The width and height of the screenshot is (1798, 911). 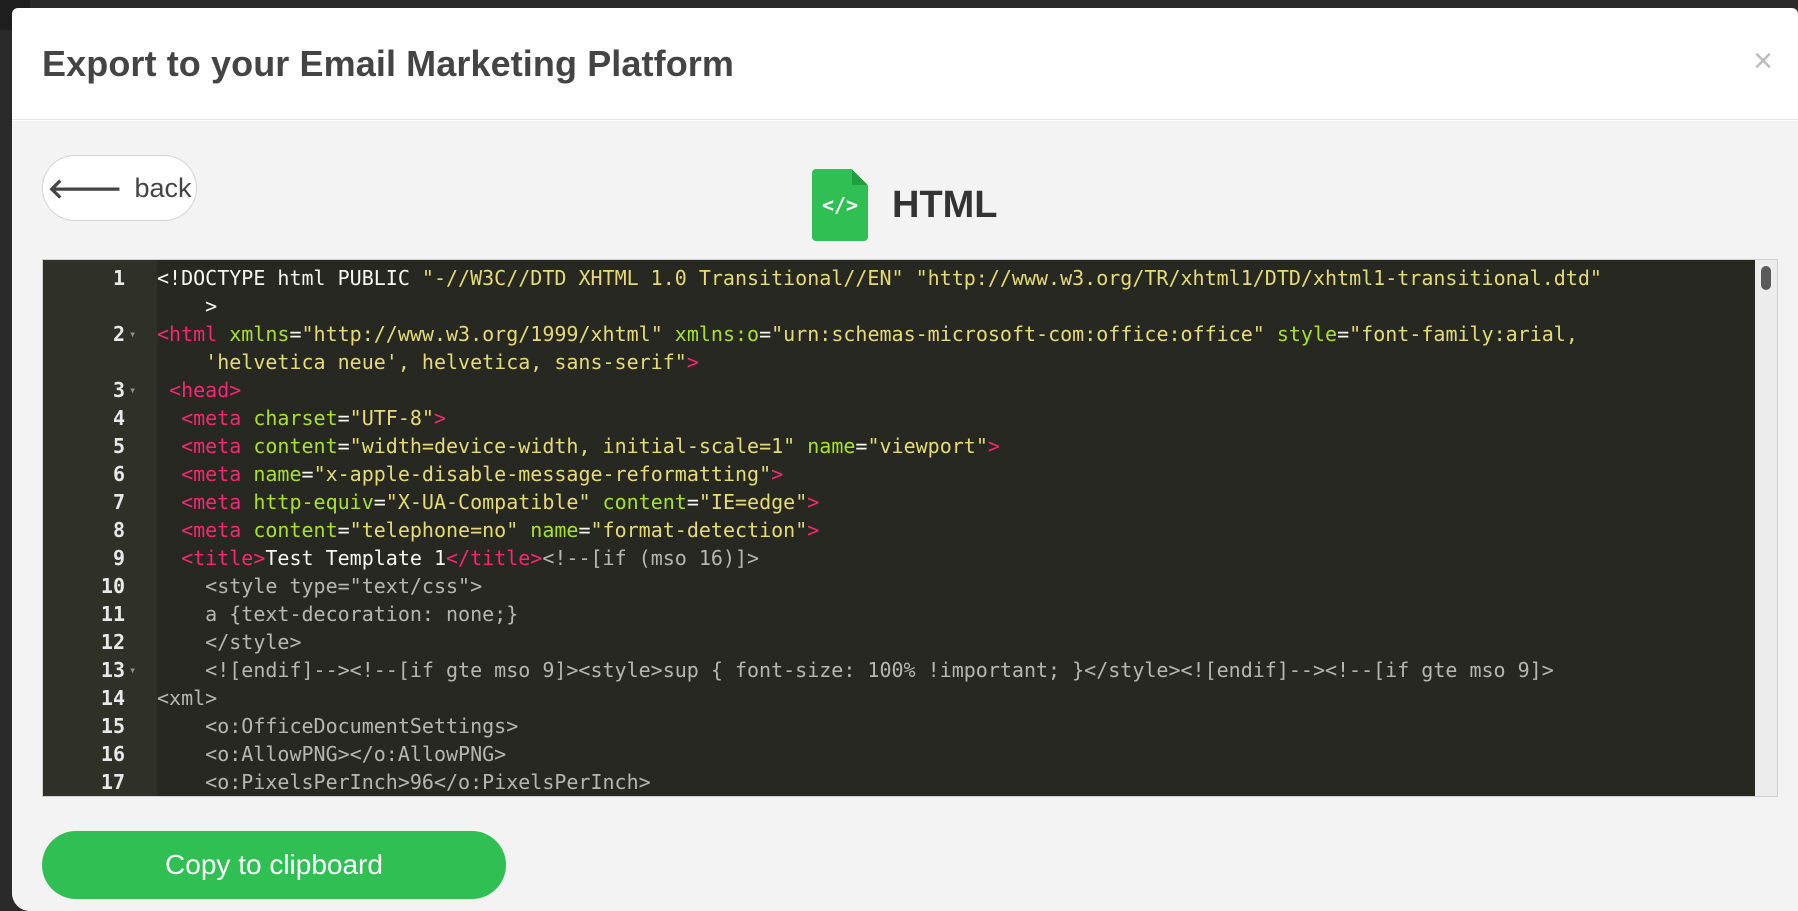 I want to click on code-token: "X-UA-Compatible", so click(x=488, y=502).